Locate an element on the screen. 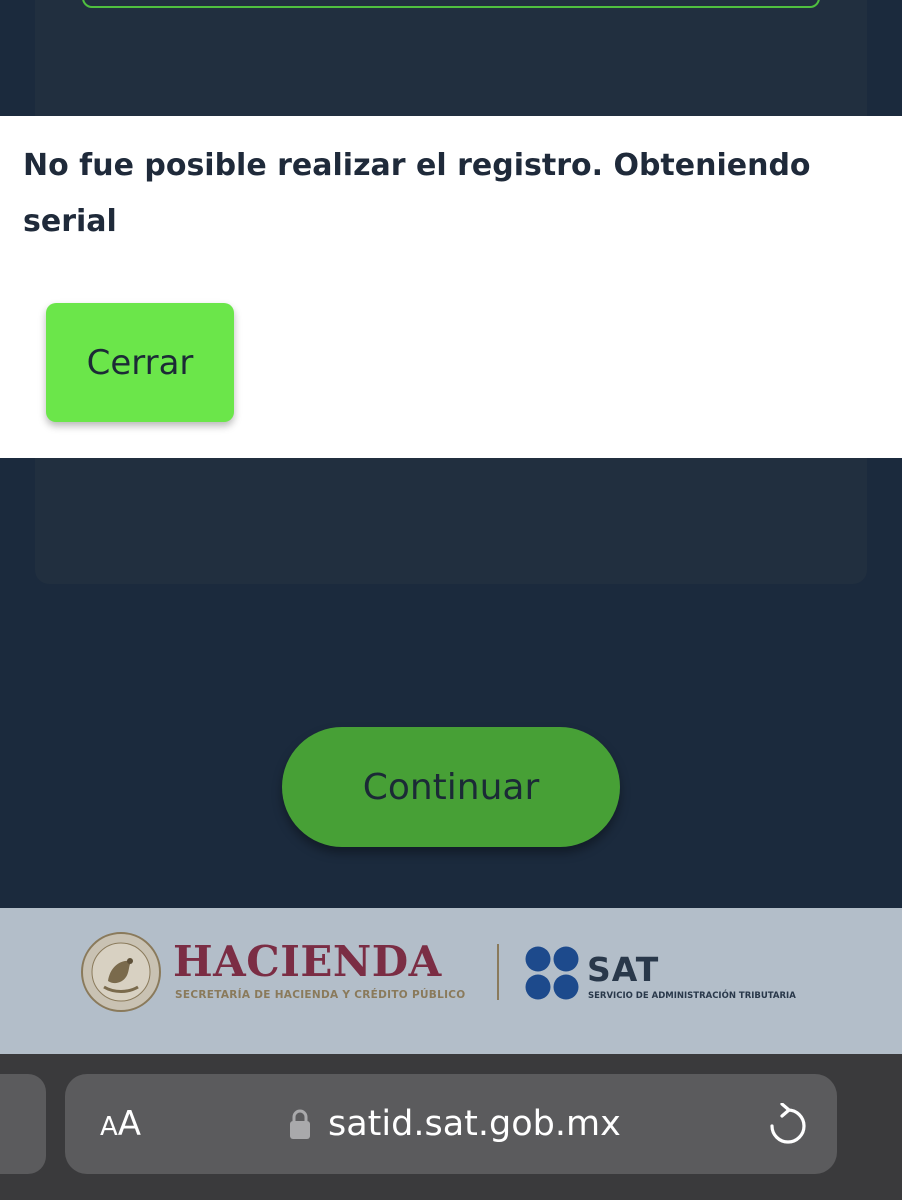 This screenshot has height=1200, width=902. sat-logo-title: SAT is located at coordinates (623, 969).